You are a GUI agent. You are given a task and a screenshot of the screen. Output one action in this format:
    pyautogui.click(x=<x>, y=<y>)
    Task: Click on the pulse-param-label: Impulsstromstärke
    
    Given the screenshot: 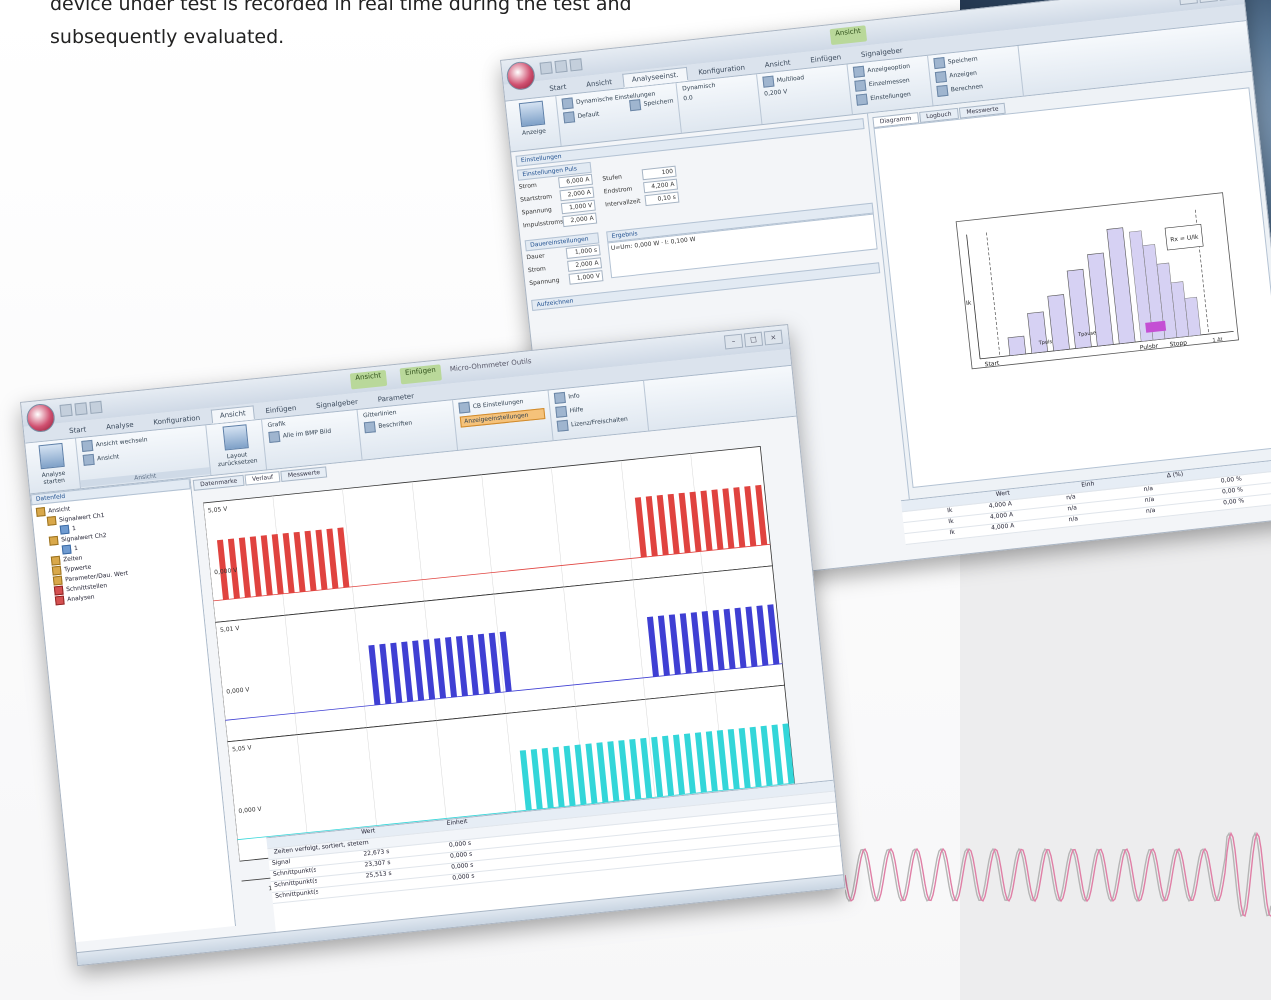 What is the action you would take?
    pyautogui.click(x=551, y=223)
    